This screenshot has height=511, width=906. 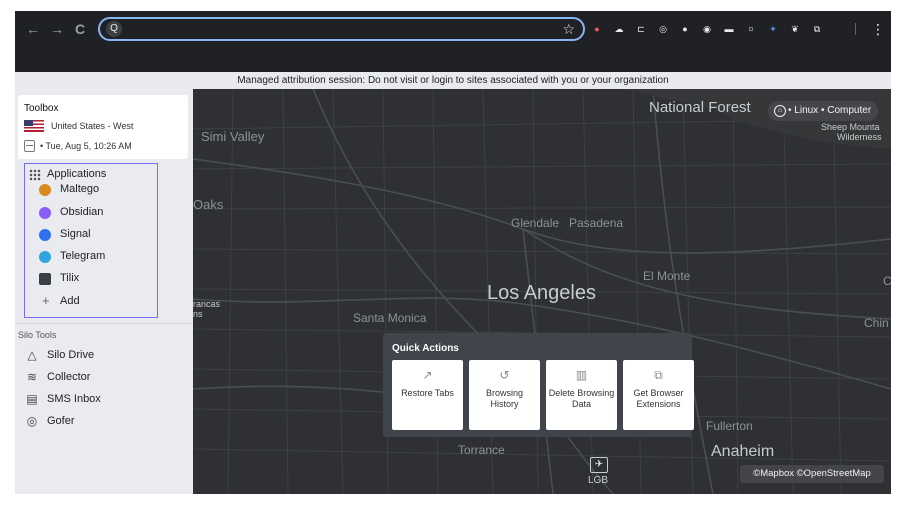 I want to click on back-button: ←, so click(x=33, y=29).